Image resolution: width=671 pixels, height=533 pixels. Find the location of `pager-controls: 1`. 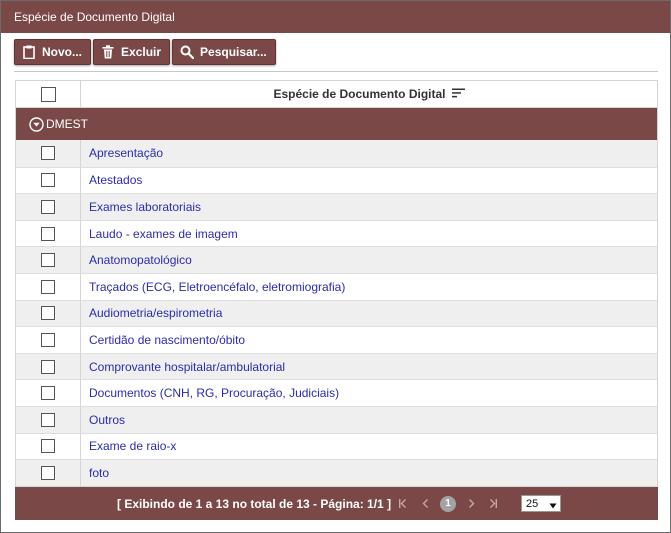

pager-controls: 1 is located at coordinates (448, 503).